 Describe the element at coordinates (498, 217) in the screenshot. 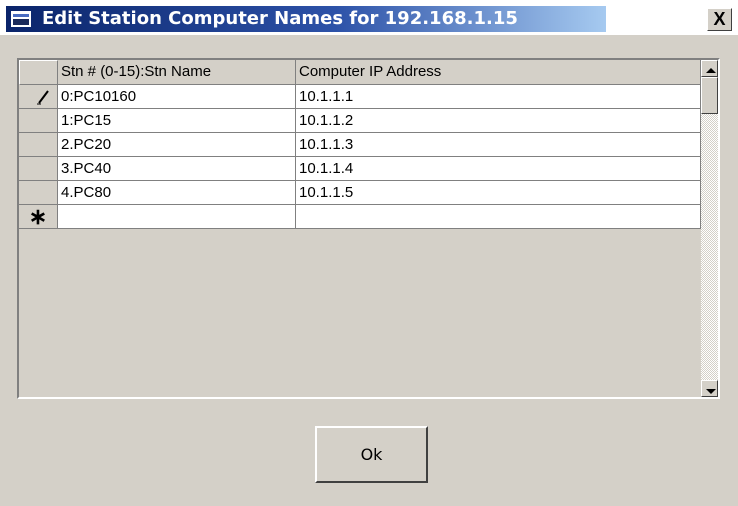

I see `ip-address-cell` at that location.